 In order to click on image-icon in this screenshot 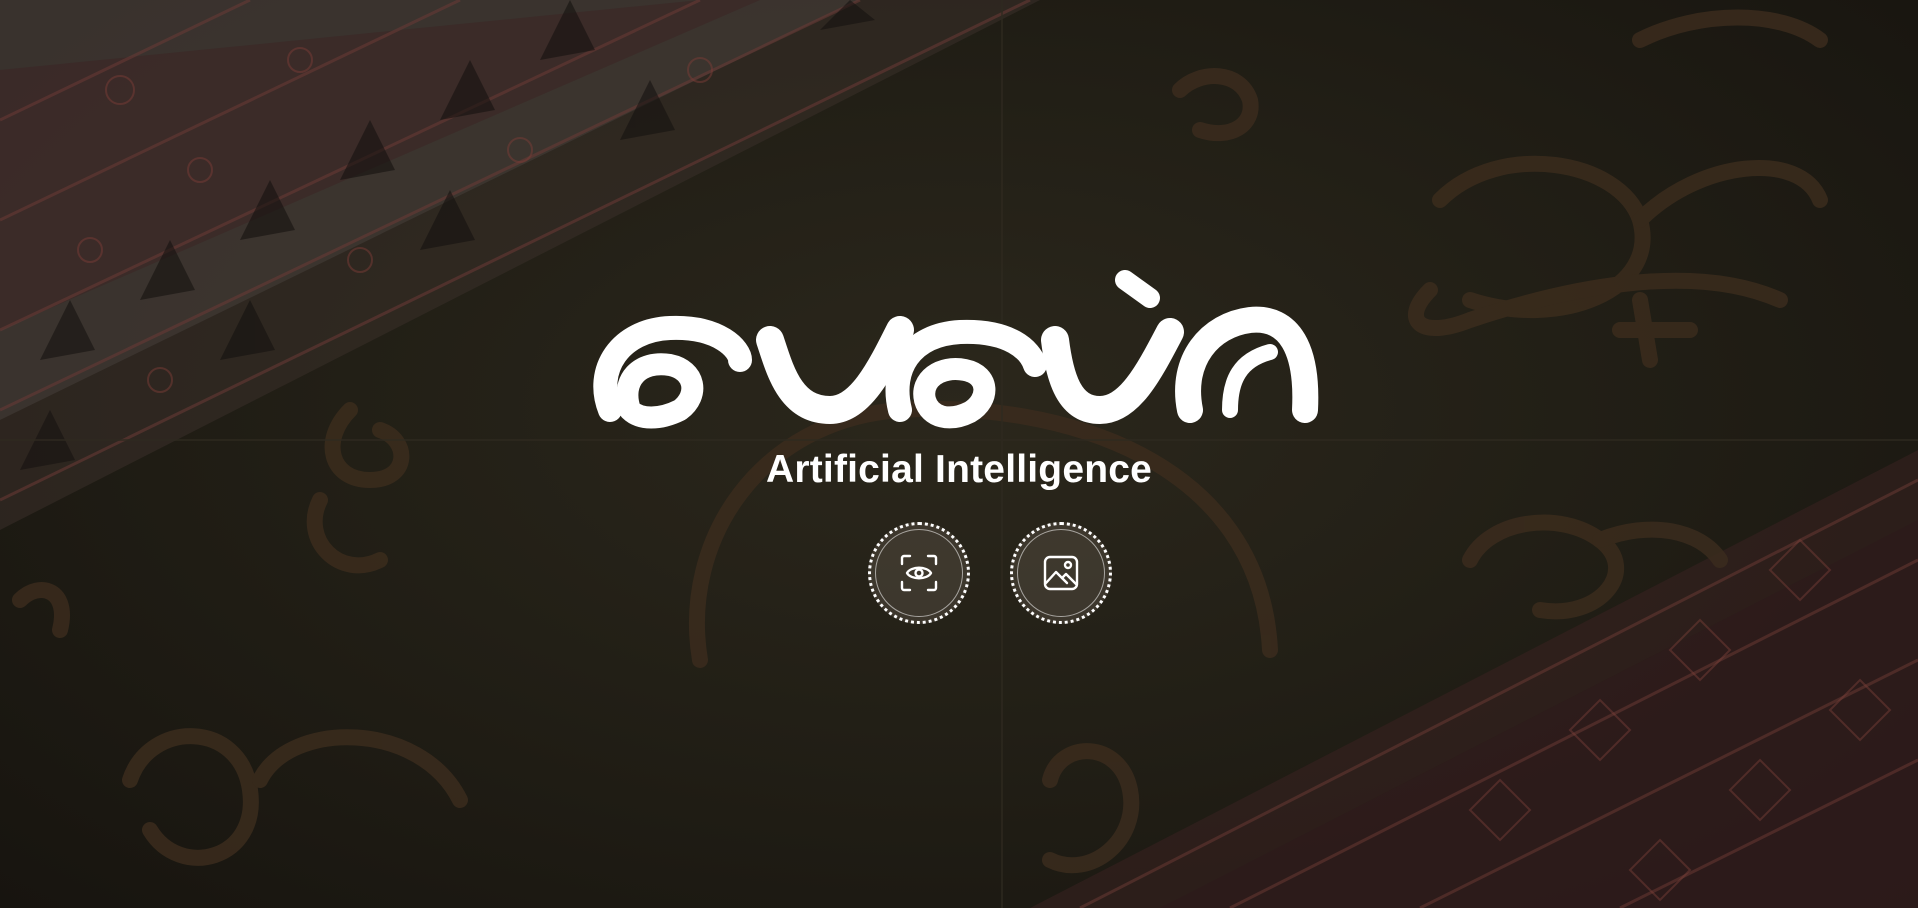, I will do `click(1061, 573)`.